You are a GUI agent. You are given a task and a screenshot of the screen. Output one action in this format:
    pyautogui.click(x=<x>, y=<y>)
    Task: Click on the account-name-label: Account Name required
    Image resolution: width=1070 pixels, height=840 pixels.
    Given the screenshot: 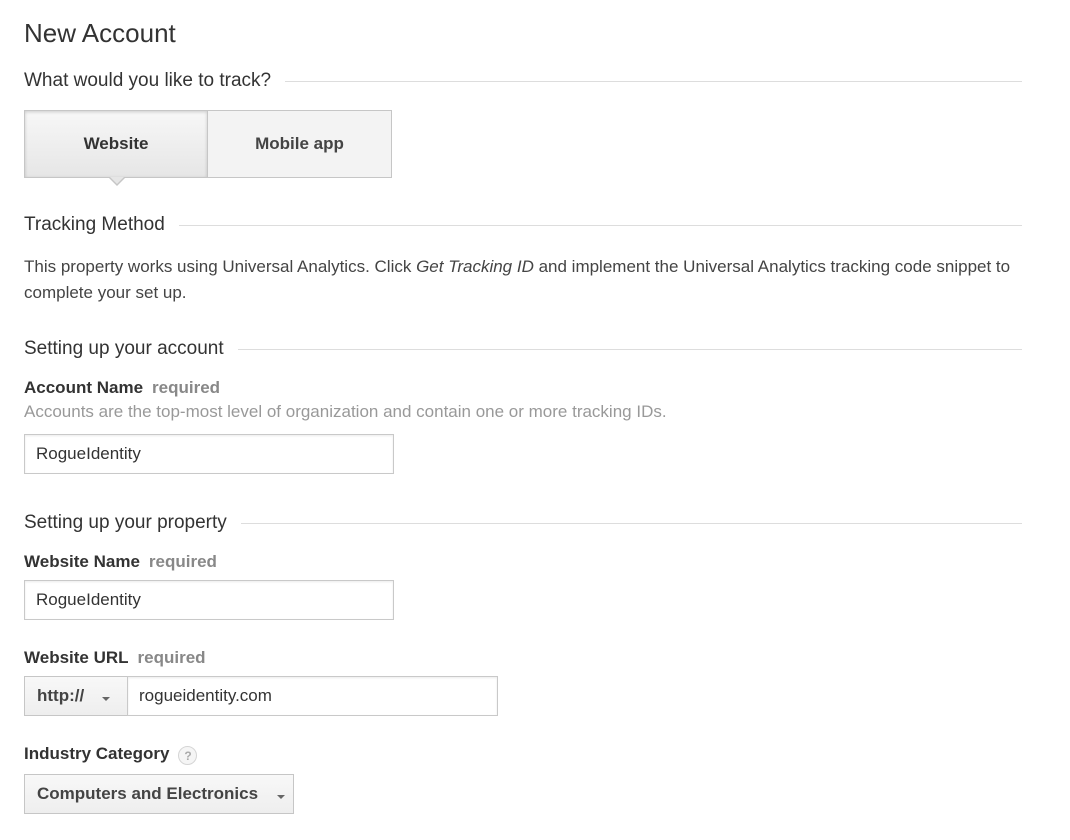 What is the action you would take?
    pyautogui.click(x=122, y=388)
    